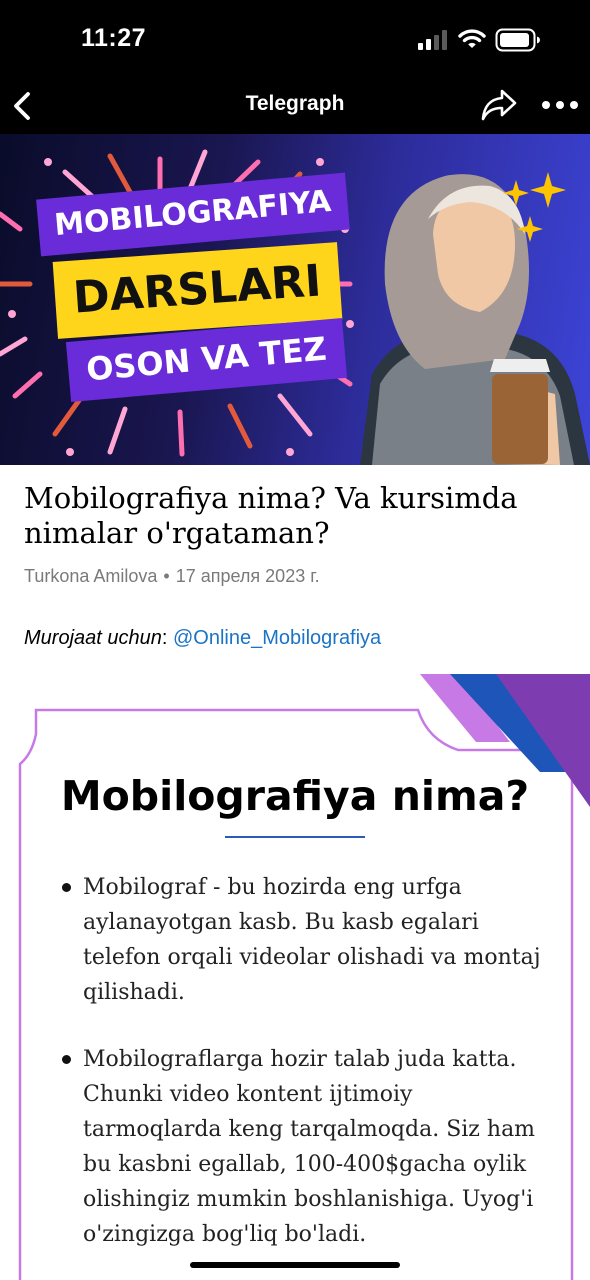 Image resolution: width=590 pixels, height=1280 pixels. I want to click on author-name: Turkona Amilova, so click(90, 576).